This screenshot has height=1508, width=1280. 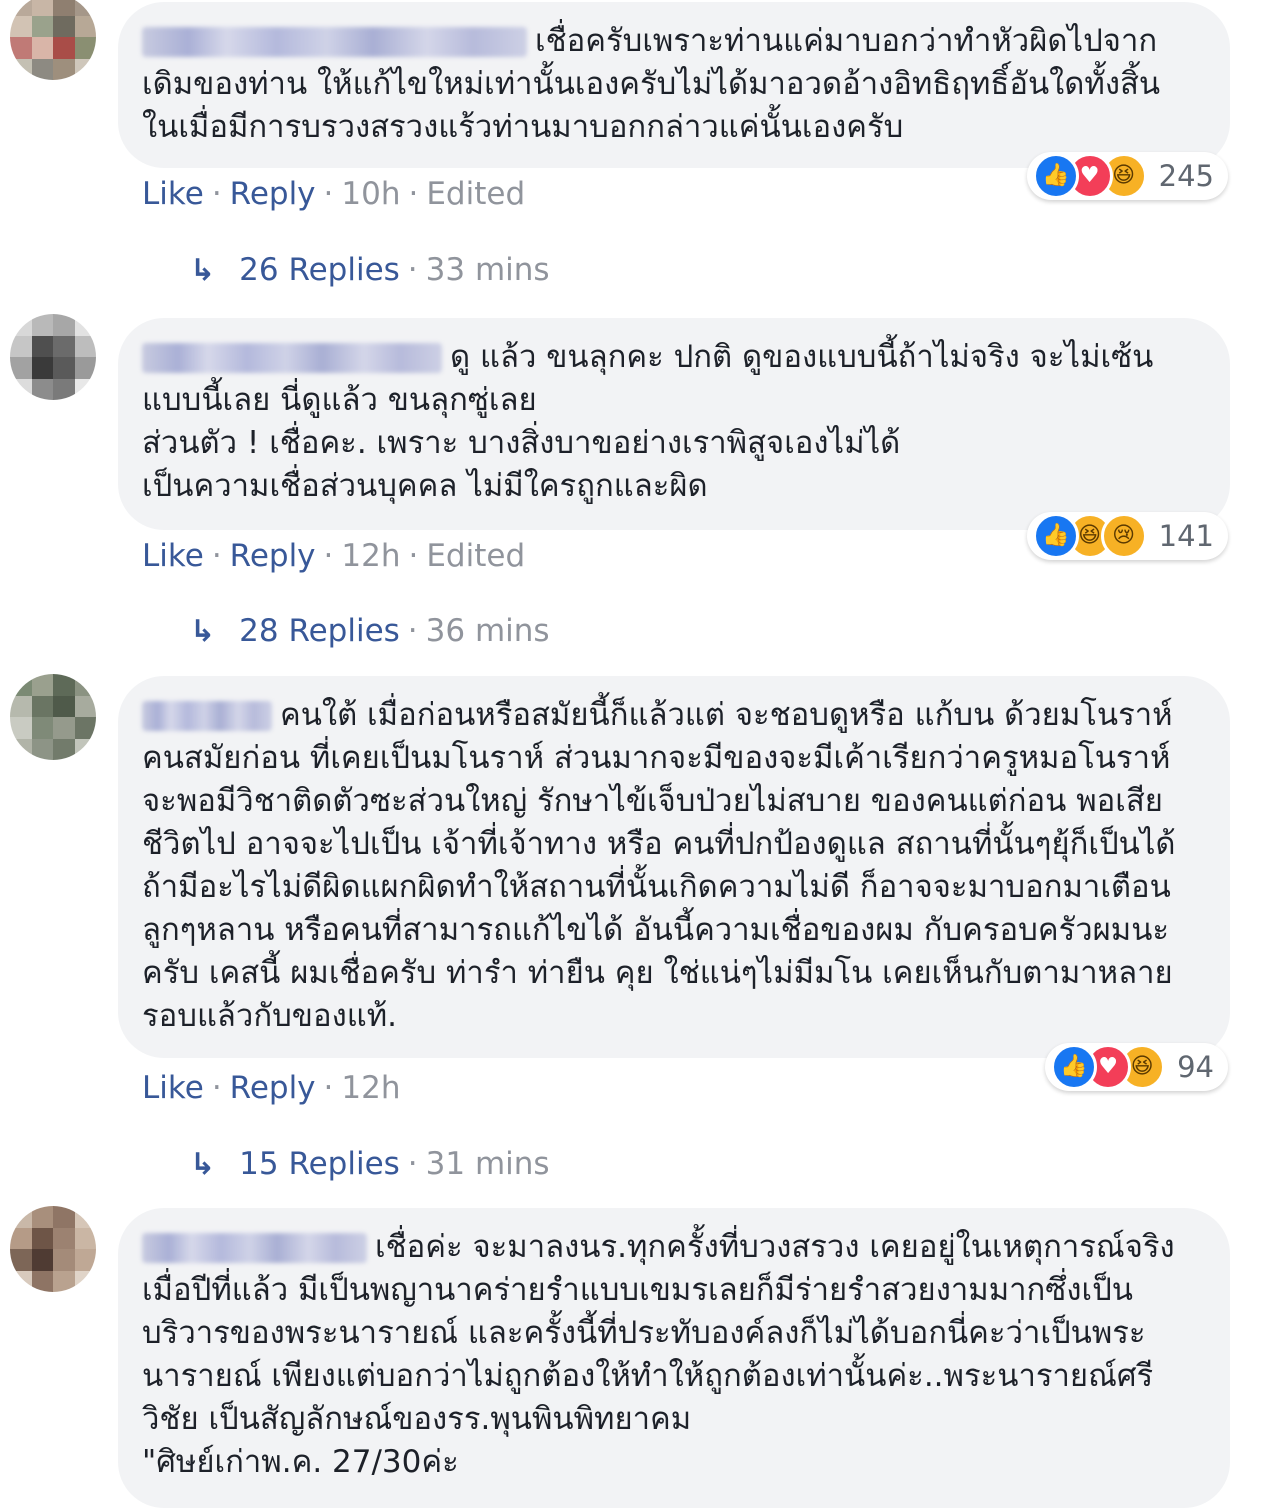 I want to click on replies-time: 36 mins, so click(x=487, y=631).